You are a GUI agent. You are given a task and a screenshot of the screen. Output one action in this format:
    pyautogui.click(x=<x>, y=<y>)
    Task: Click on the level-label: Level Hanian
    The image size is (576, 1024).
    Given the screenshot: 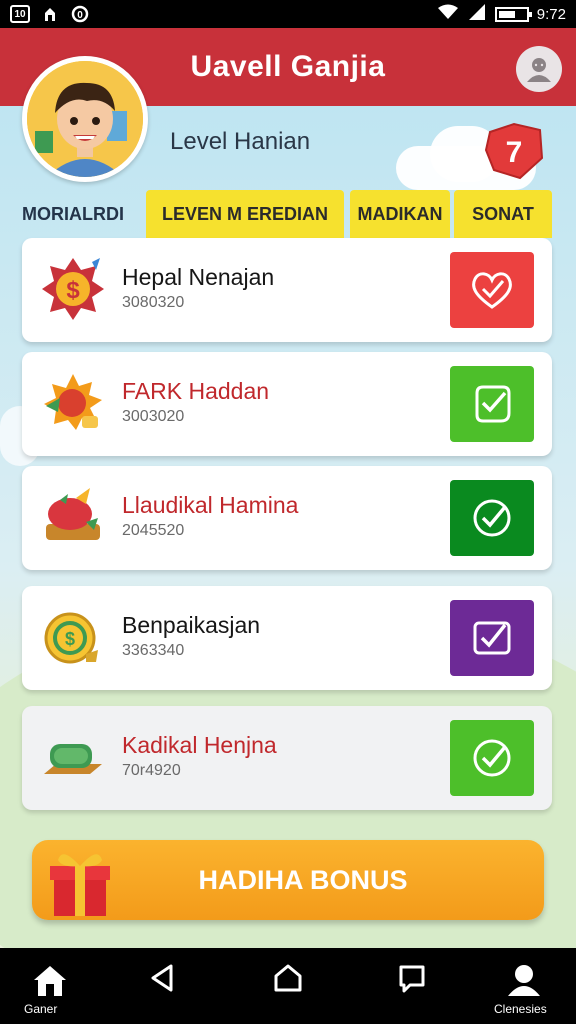 What is the action you would take?
    pyautogui.click(x=240, y=141)
    